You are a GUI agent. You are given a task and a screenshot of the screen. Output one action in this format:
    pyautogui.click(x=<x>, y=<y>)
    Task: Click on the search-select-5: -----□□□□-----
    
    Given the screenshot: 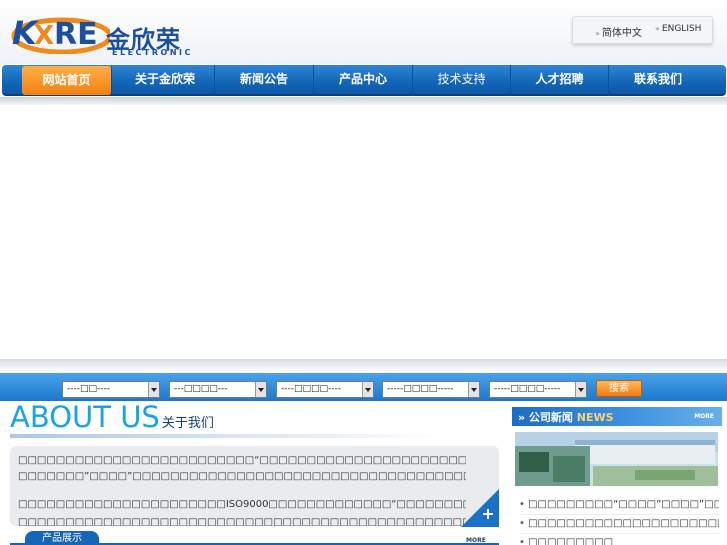 What is the action you would take?
    pyautogui.click(x=538, y=389)
    